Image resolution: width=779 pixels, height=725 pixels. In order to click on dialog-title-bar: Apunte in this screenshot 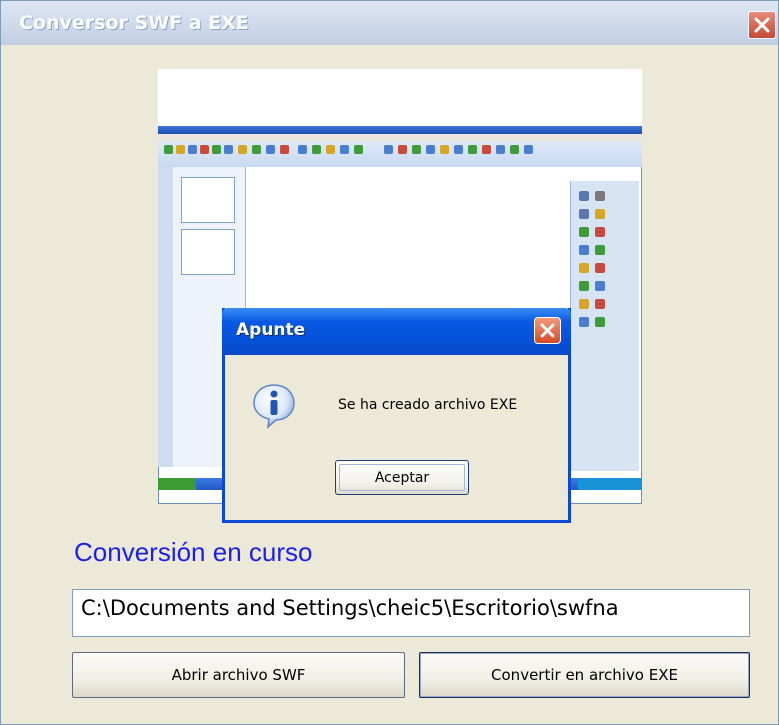, I will do `click(396, 331)`.